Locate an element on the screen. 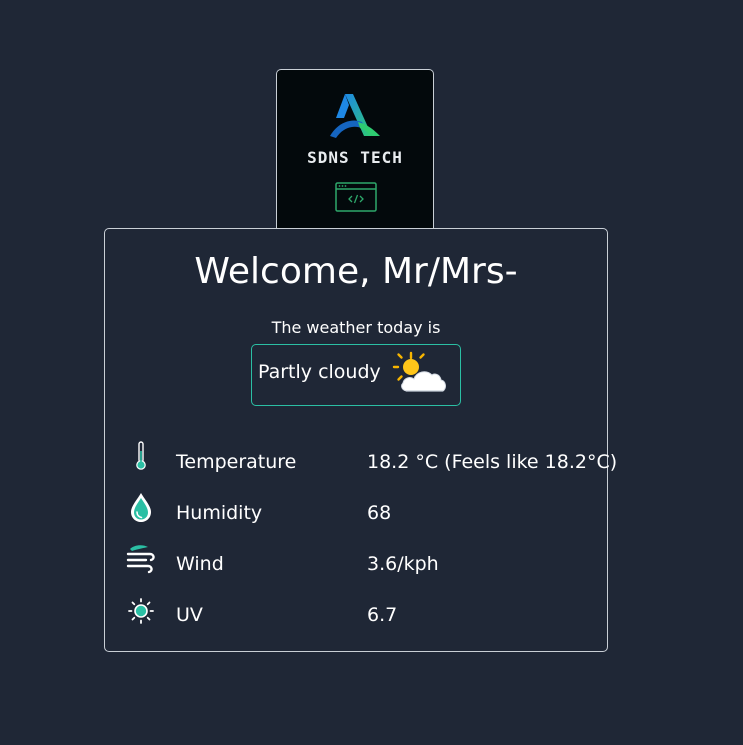  stat-label: Humidity is located at coordinates (219, 513).